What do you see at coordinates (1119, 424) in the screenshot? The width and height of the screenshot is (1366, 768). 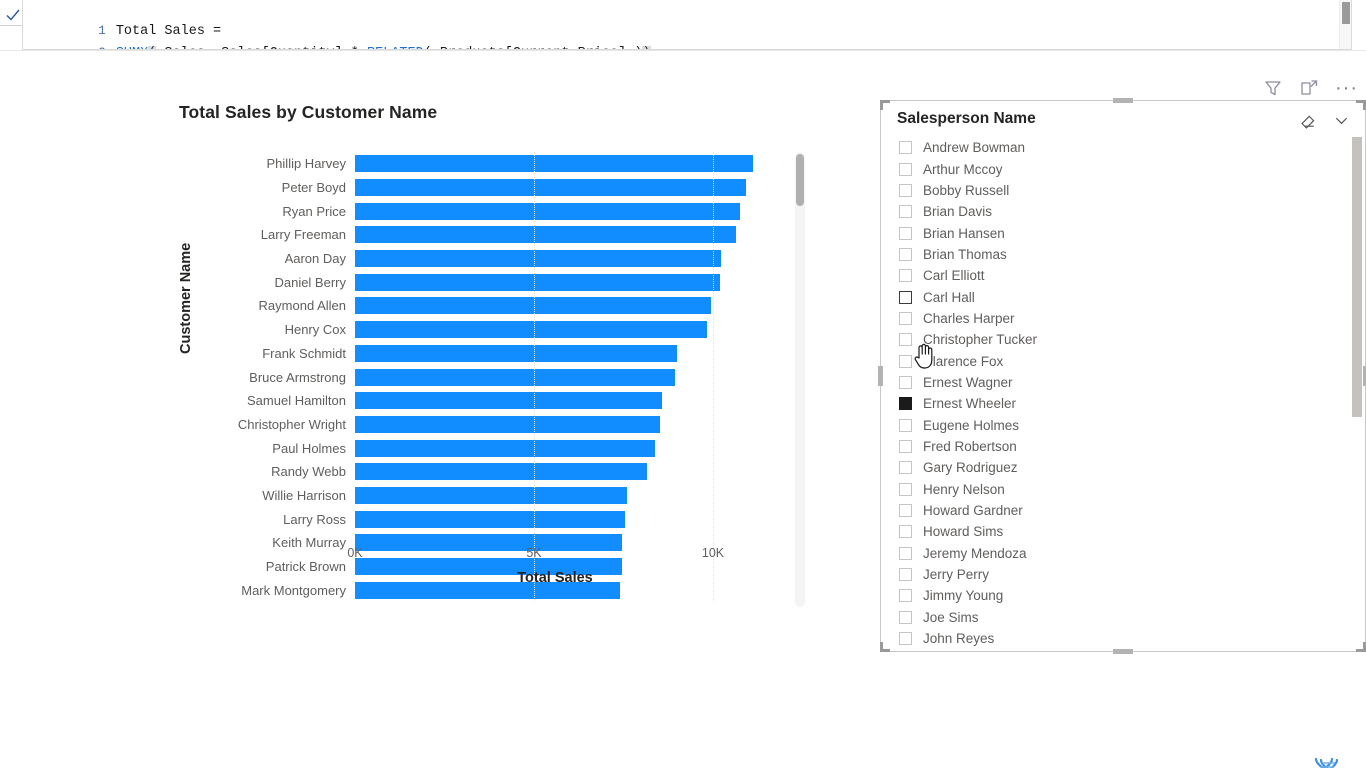 I see `slicer-item: Eugene Holmes` at bounding box center [1119, 424].